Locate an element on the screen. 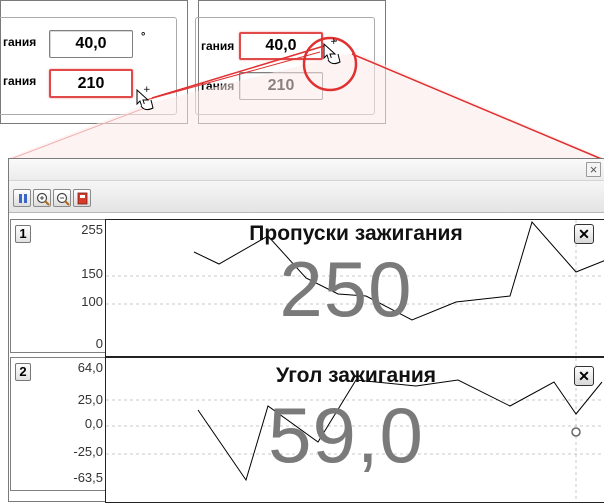  zoom-in-icon is located at coordinates (43, 199).